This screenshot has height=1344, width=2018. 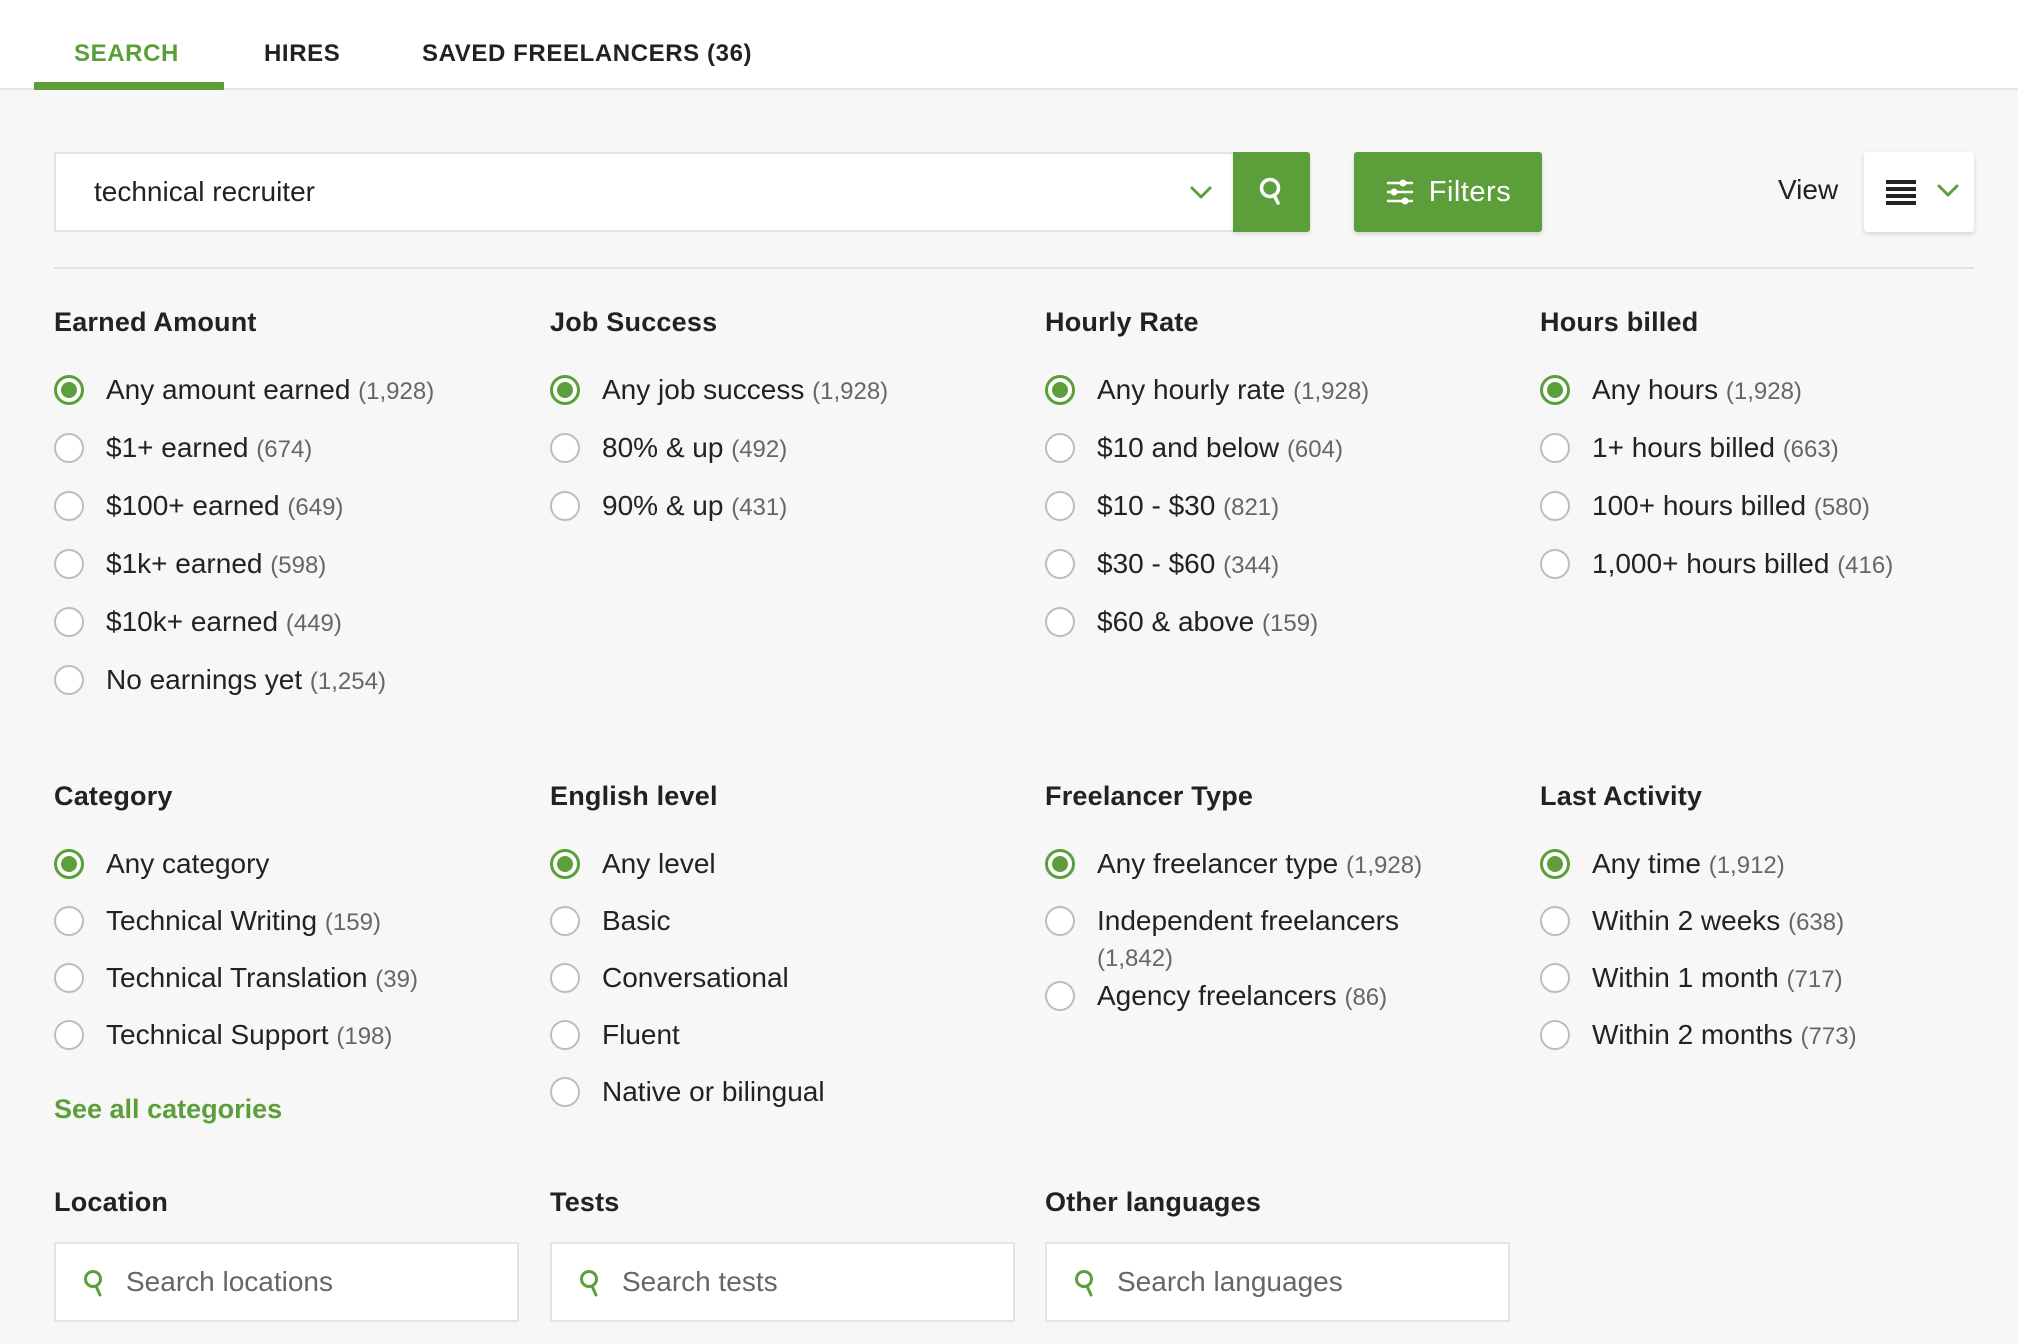 I want to click on filters-button: Filters, so click(x=1448, y=192).